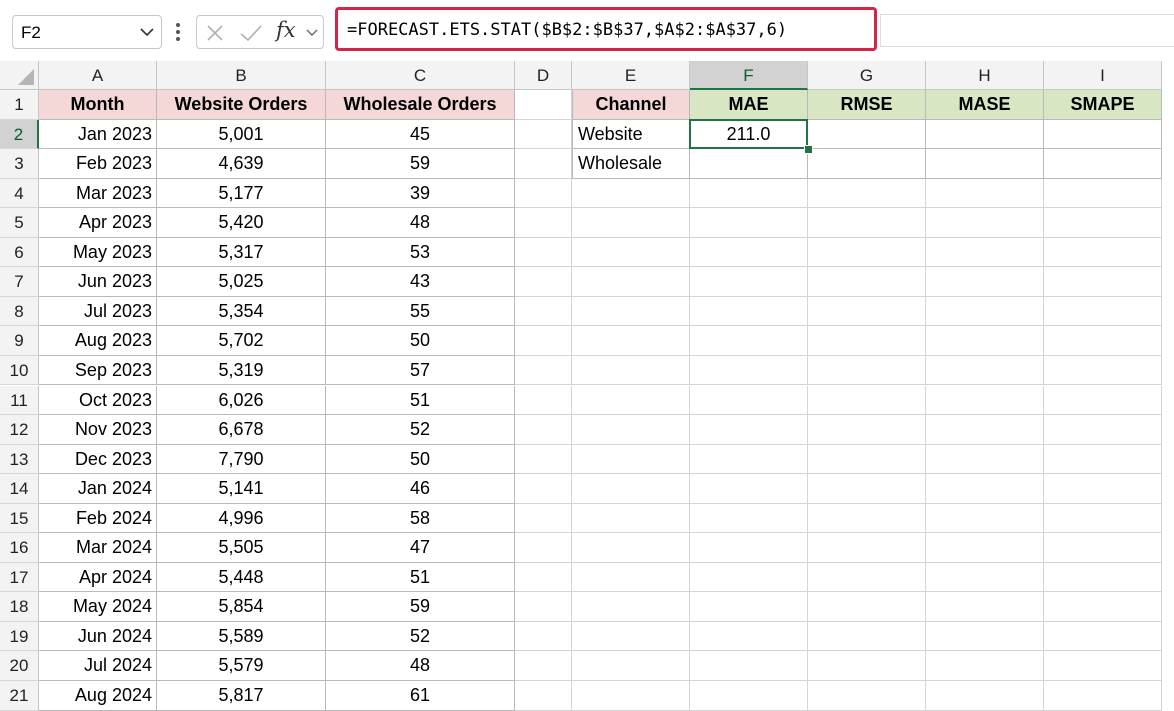 This screenshot has width=1174, height=711. Describe the element at coordinates (19, 164) in the screenshot. I see `row-header-3: 3` at that location.